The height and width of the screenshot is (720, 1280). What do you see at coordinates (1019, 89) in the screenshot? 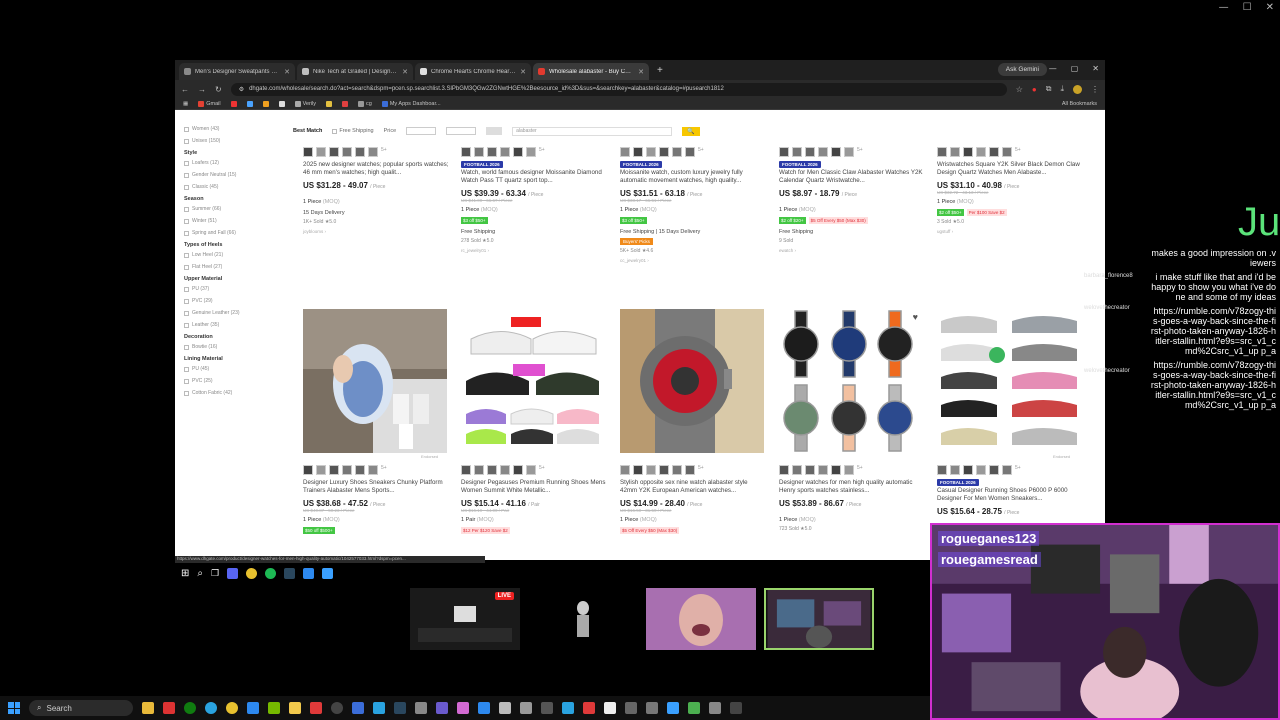
I see `bookmark-star-icon: ☆` at bounding box center [1019, 89].